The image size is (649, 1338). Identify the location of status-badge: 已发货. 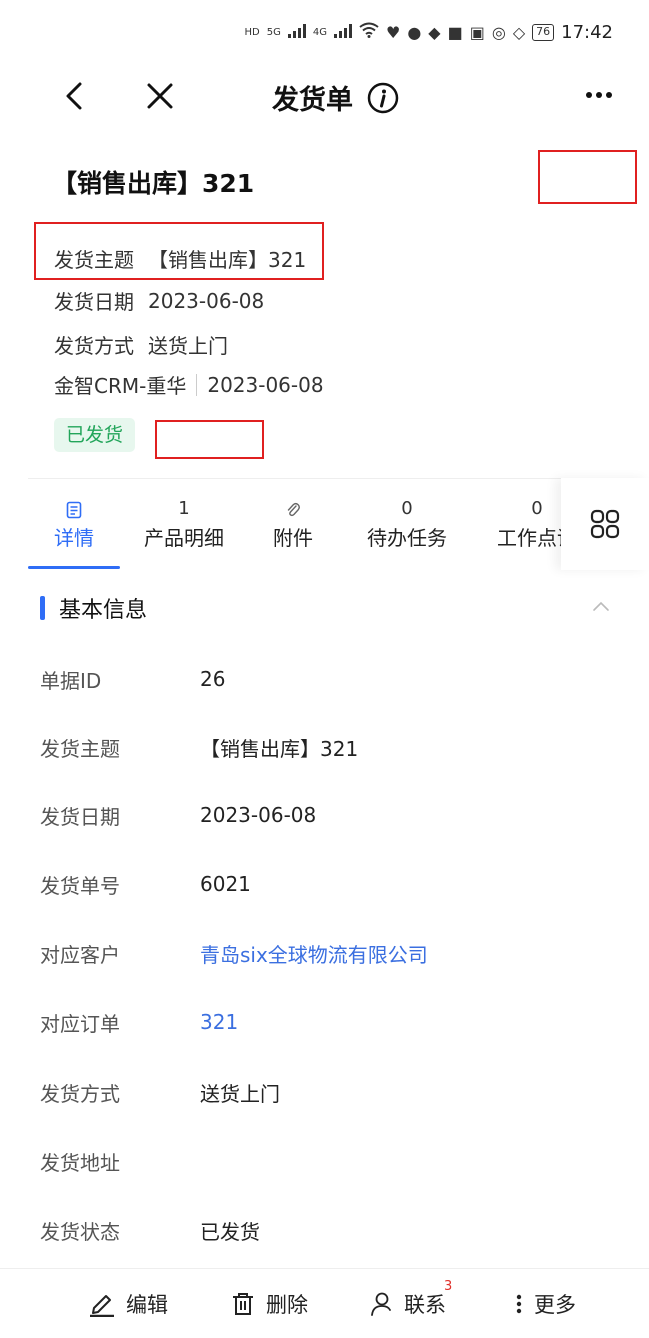
(95, 435).